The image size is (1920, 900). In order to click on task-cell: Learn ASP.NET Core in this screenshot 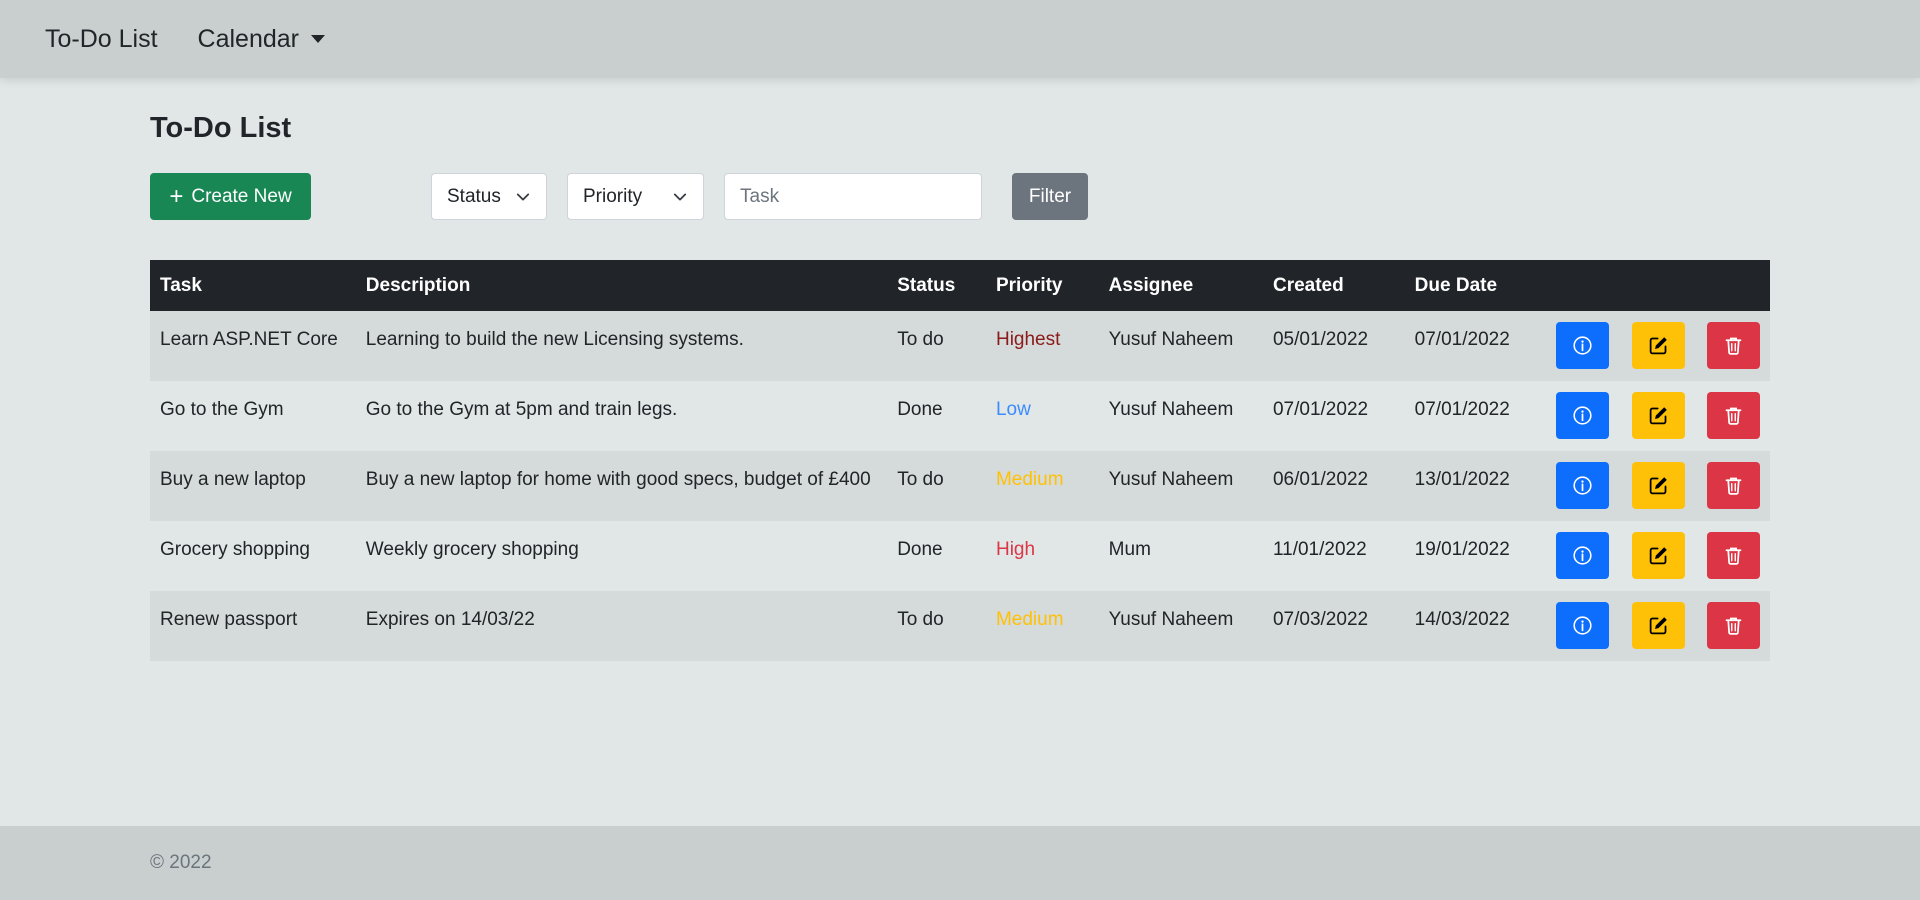, I will do `click(253, 346)`.